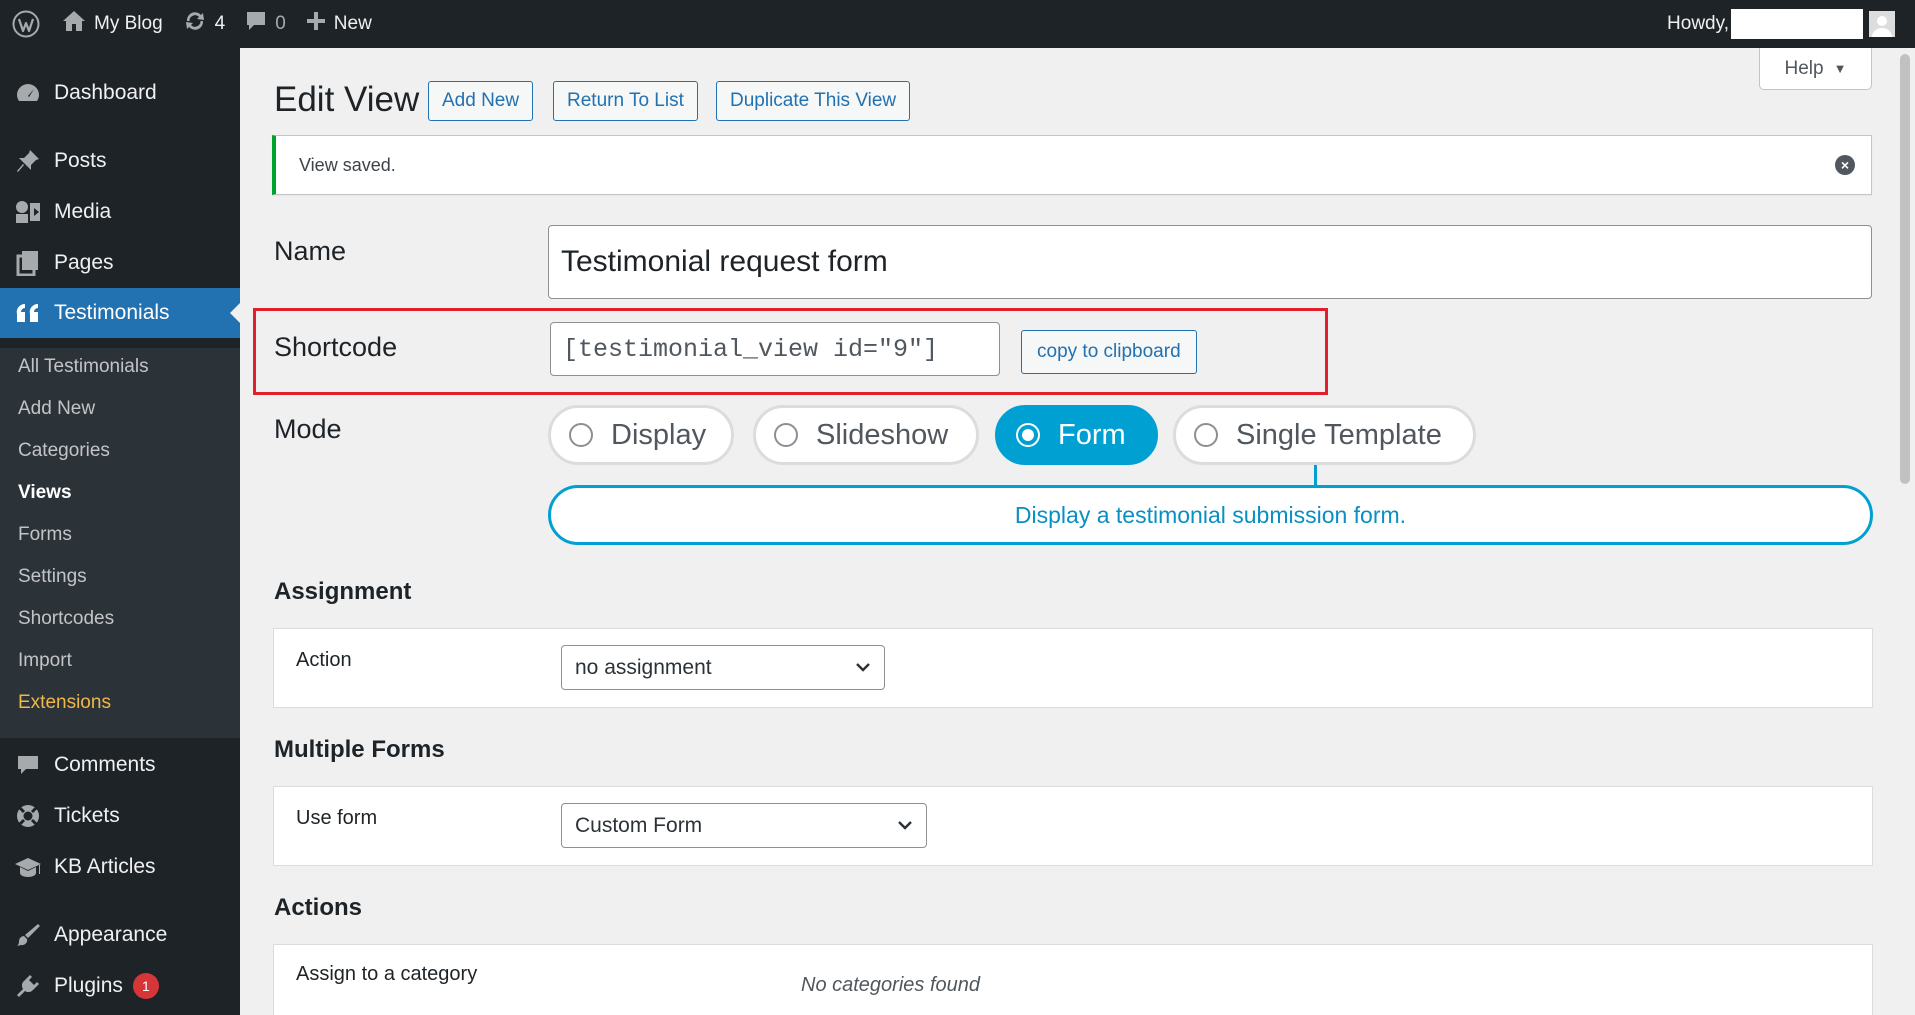  Describe the element at coordinates (481, 101) in the screenshot. I see `add-new-button: Add New` at that location.